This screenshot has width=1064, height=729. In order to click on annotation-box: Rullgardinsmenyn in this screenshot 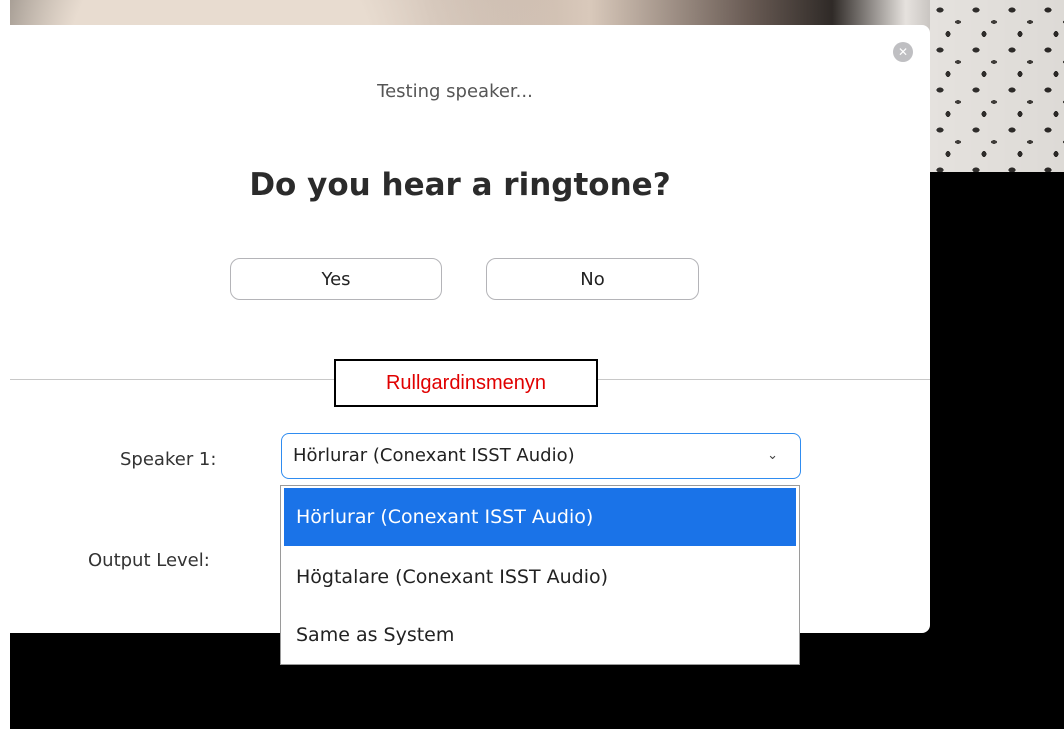, I will do `click(466, 383)`.